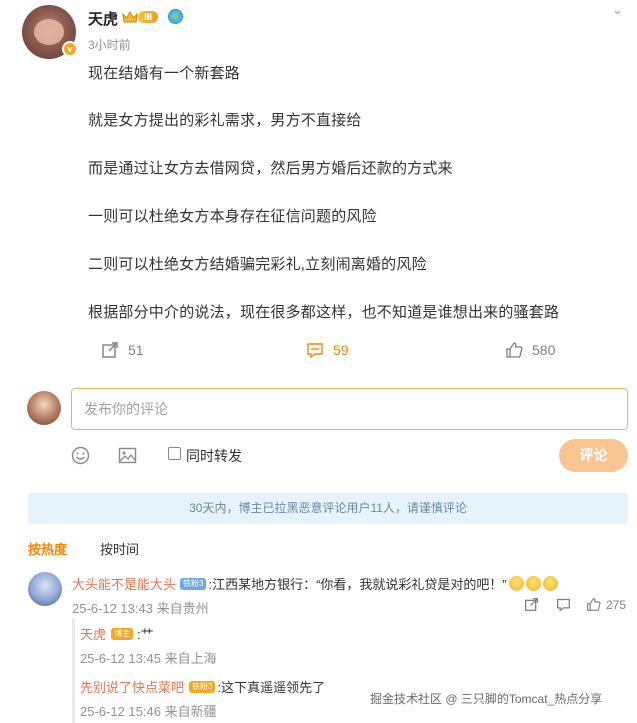 The width and height of the screenshot is (637, 723). I want to click on post-time: 3小时前, so click(109, 44).